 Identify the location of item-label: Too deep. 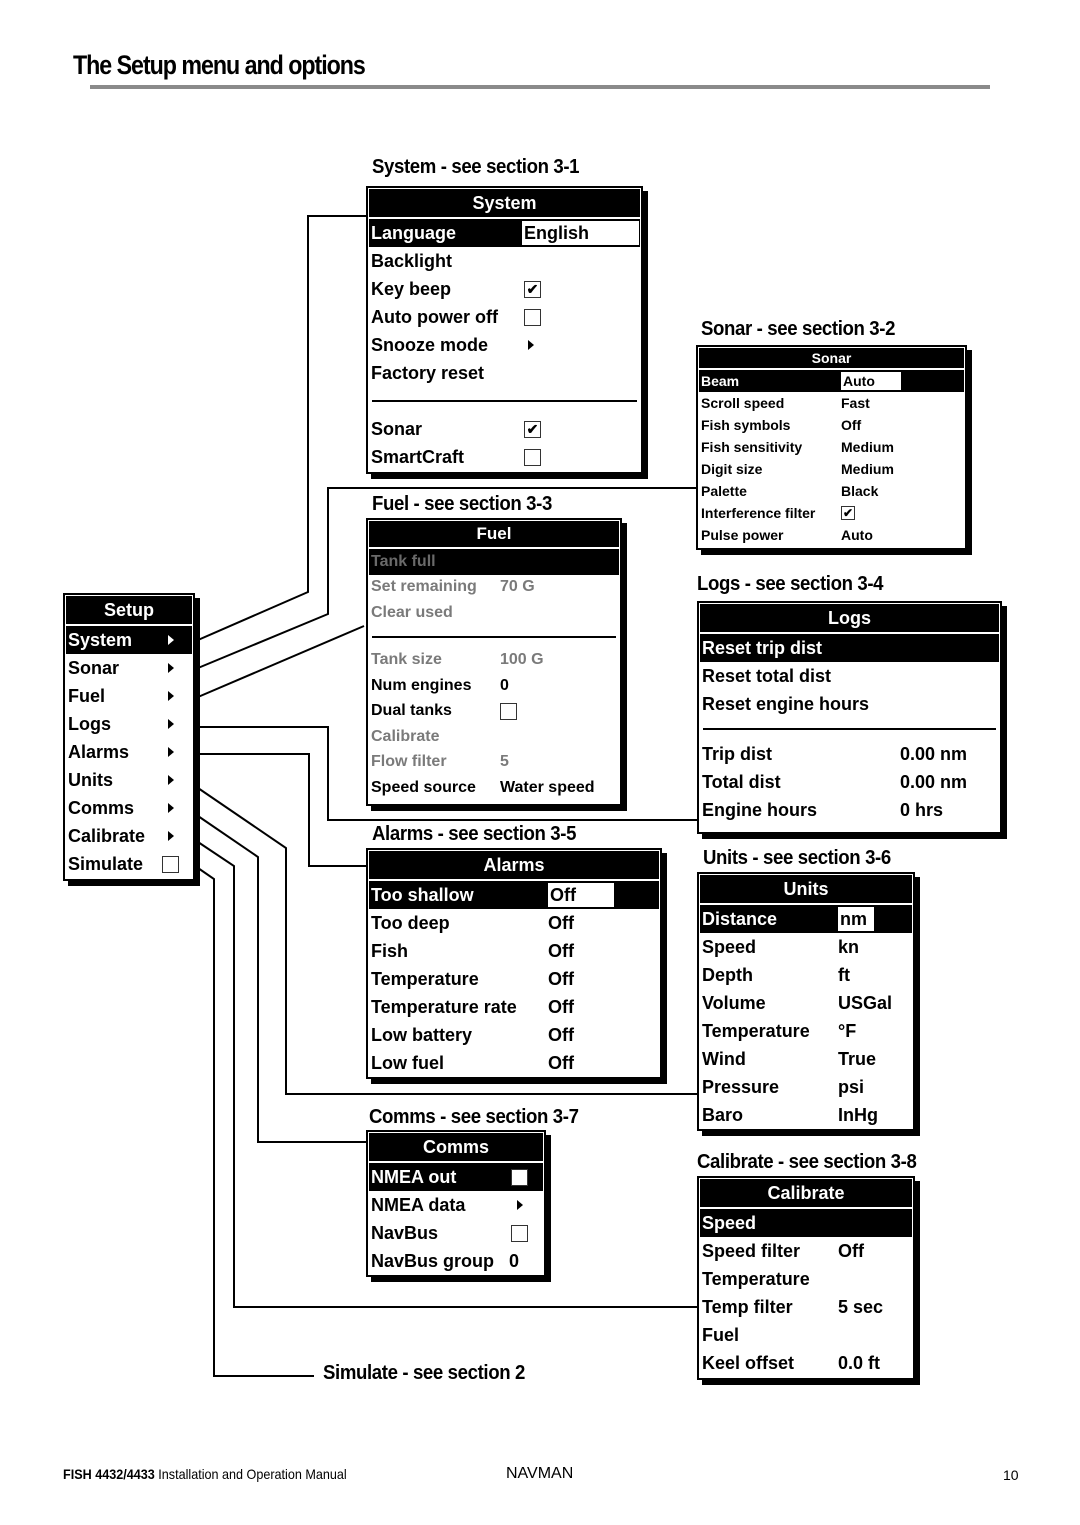
(410, 922).